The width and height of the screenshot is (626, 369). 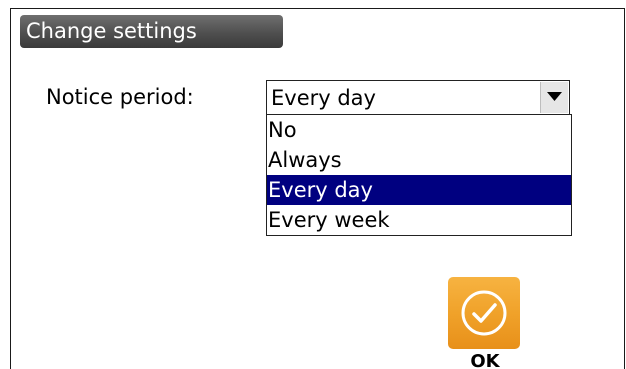 I want to click on frame-right-border, so click(x=624, y=188).